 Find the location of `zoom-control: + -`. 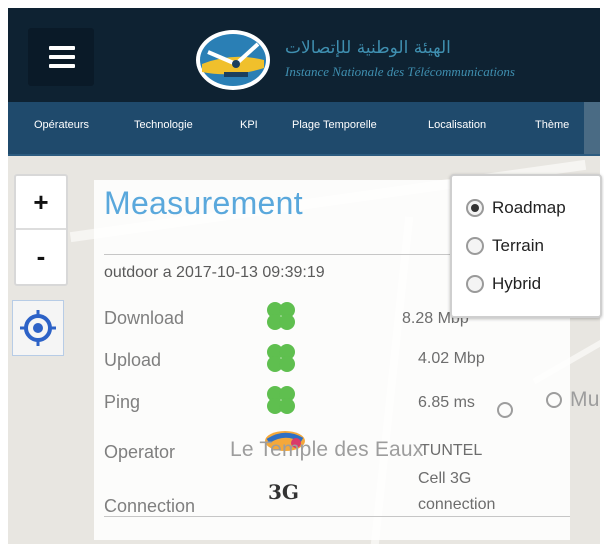

zoom-control: + - is located at coordinates (41, 230).